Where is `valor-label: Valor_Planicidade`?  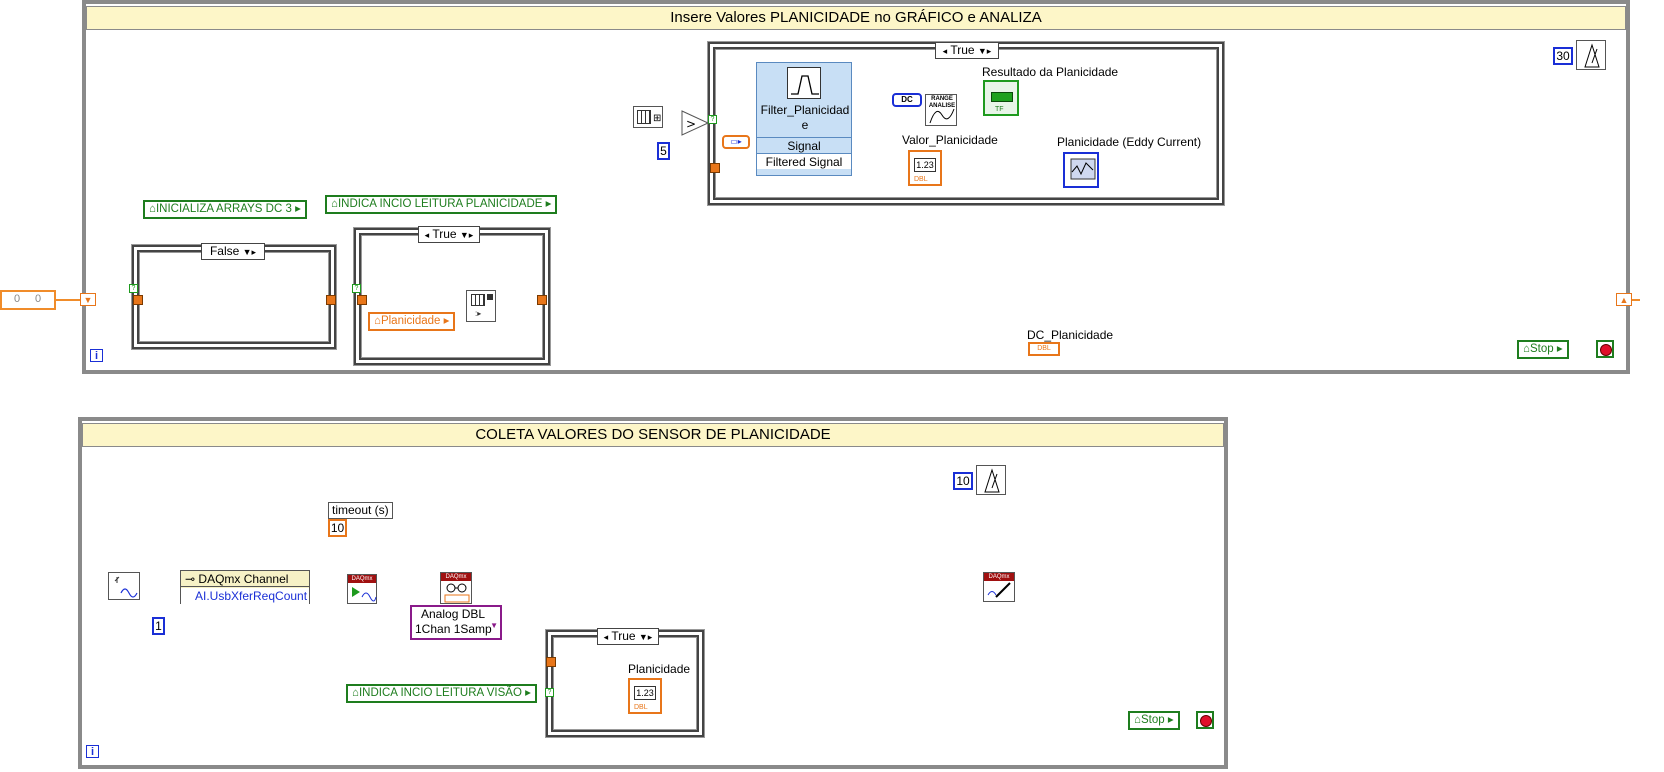
valor-label: Valor_Planicidade is located at coordinates (950, 140).